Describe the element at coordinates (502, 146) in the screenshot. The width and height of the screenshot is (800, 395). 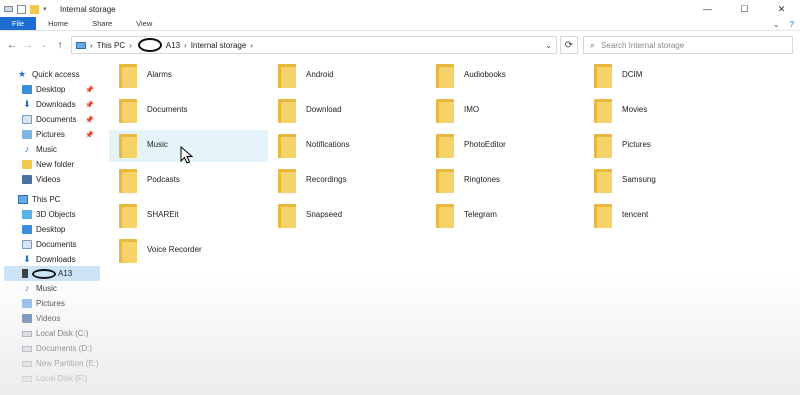
I see `folder-item-photoeditor: PhotoEditor` at that location.